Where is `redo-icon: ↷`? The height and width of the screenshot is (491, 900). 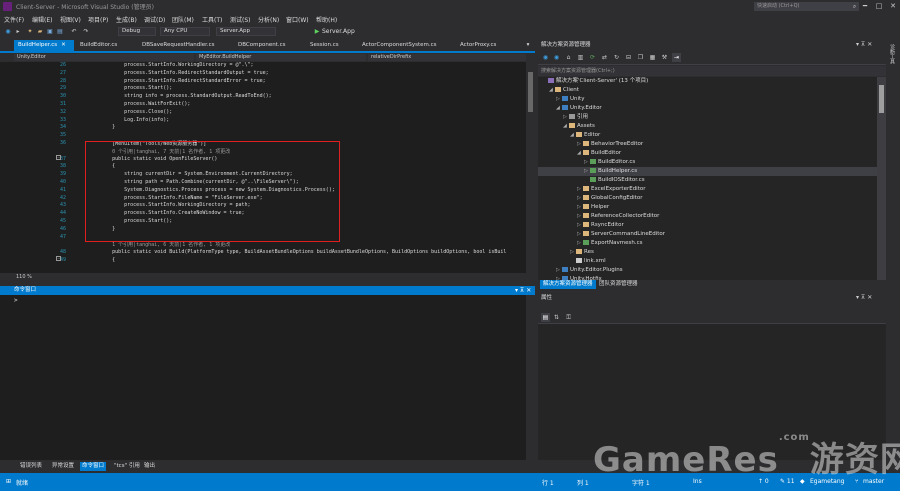 redo-icon: ↷ is located at coordinates (86, 31).